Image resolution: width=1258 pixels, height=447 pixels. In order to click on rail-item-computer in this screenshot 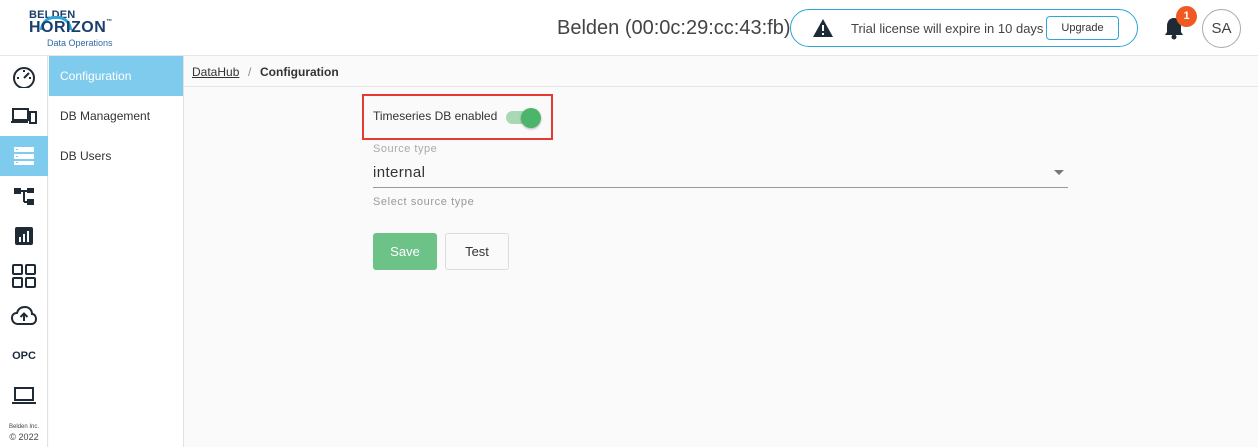, I will do `click(24, 396)`.